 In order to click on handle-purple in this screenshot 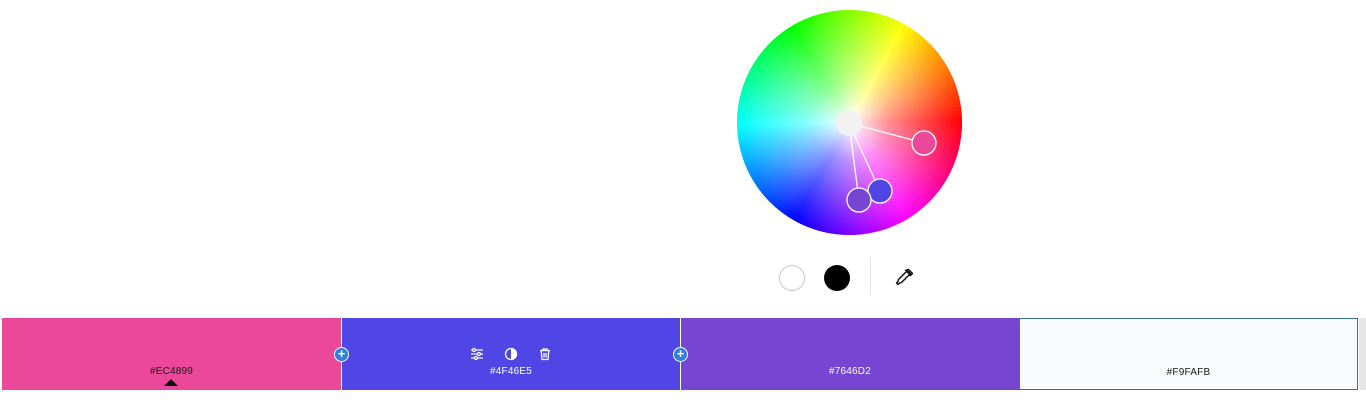, I will do `click(859, 200)`.